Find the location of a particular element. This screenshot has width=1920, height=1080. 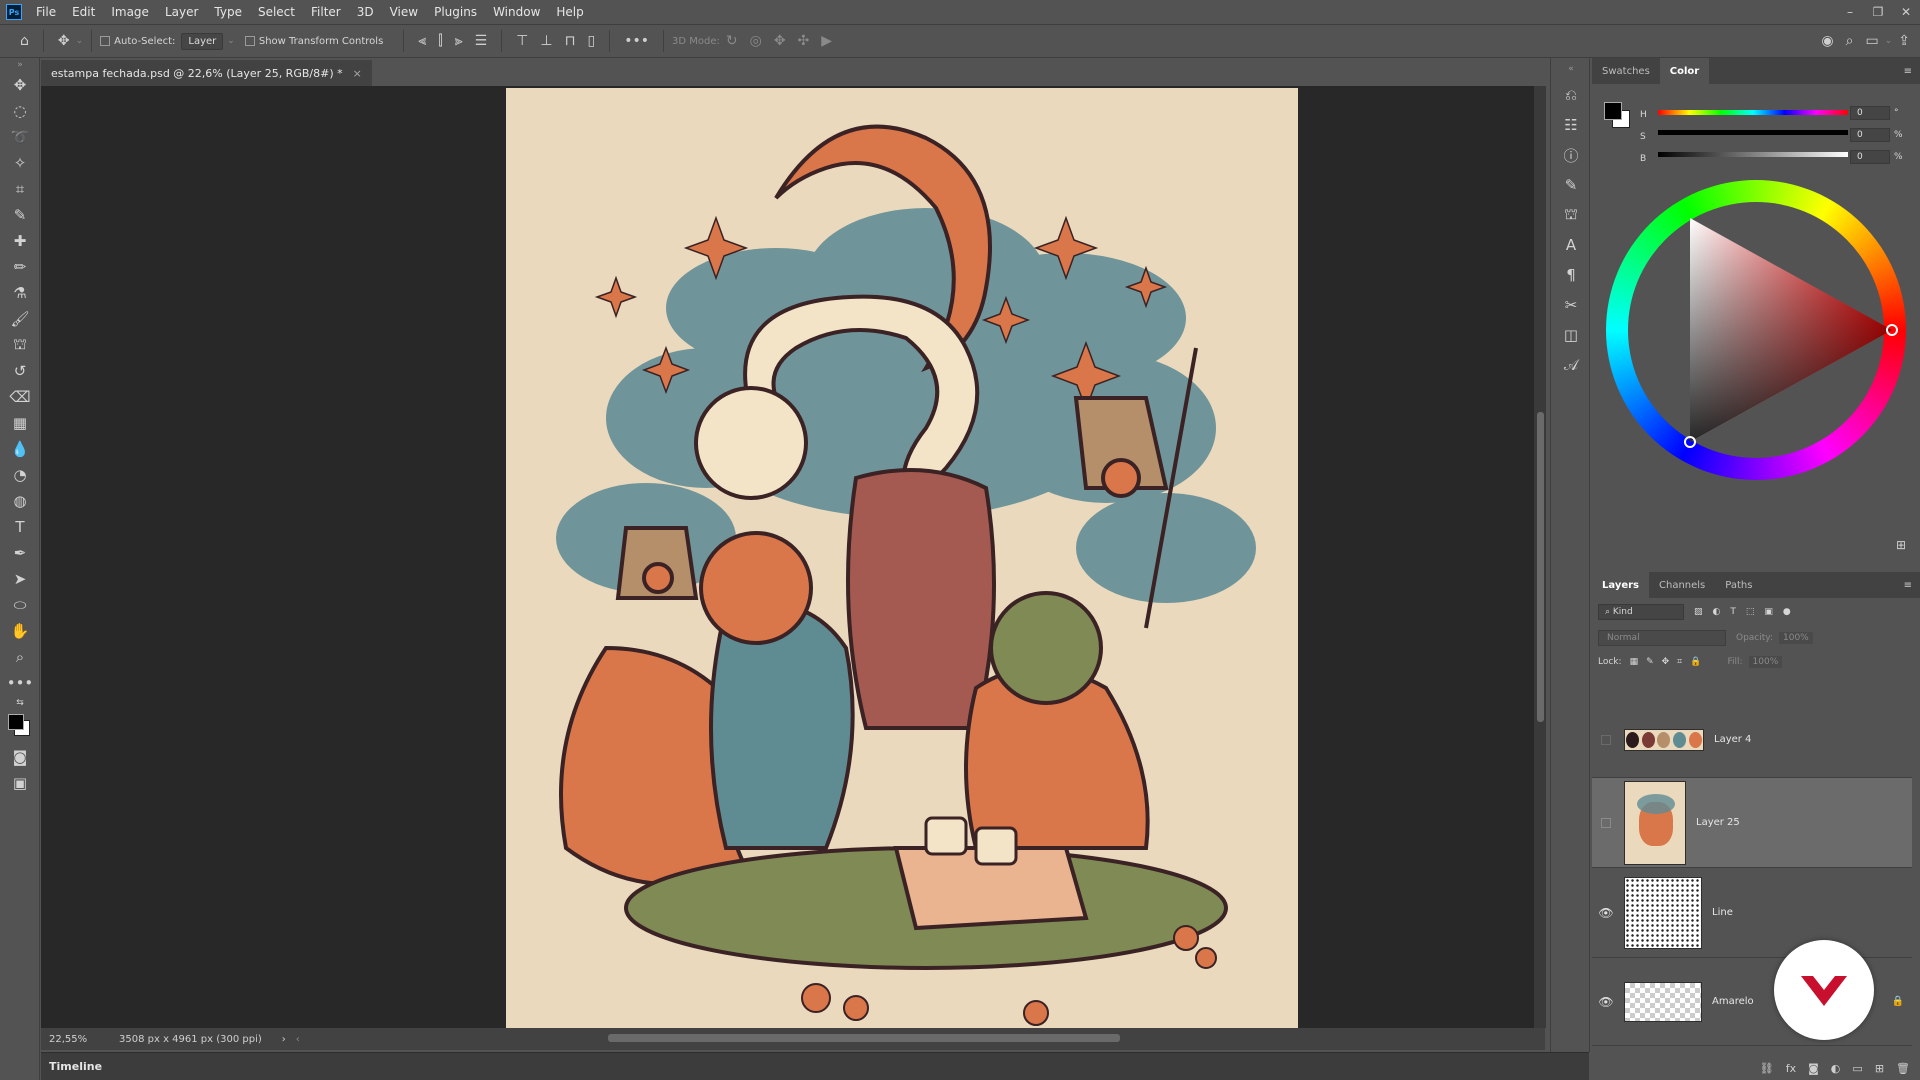

shape-tool-icon: ⬭ is located at coordinates (20, 605).